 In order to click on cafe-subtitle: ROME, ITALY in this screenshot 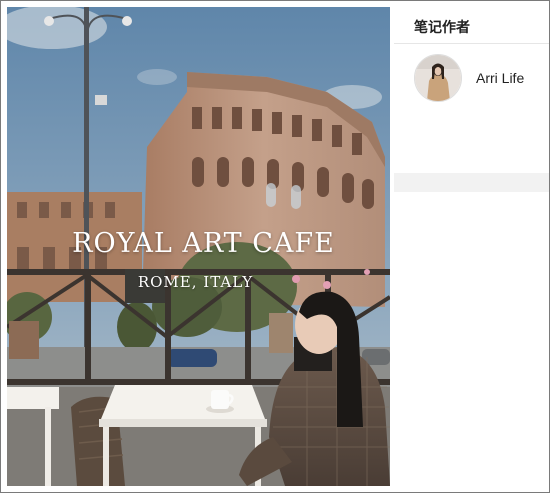, I will do `click(195, 282)`.